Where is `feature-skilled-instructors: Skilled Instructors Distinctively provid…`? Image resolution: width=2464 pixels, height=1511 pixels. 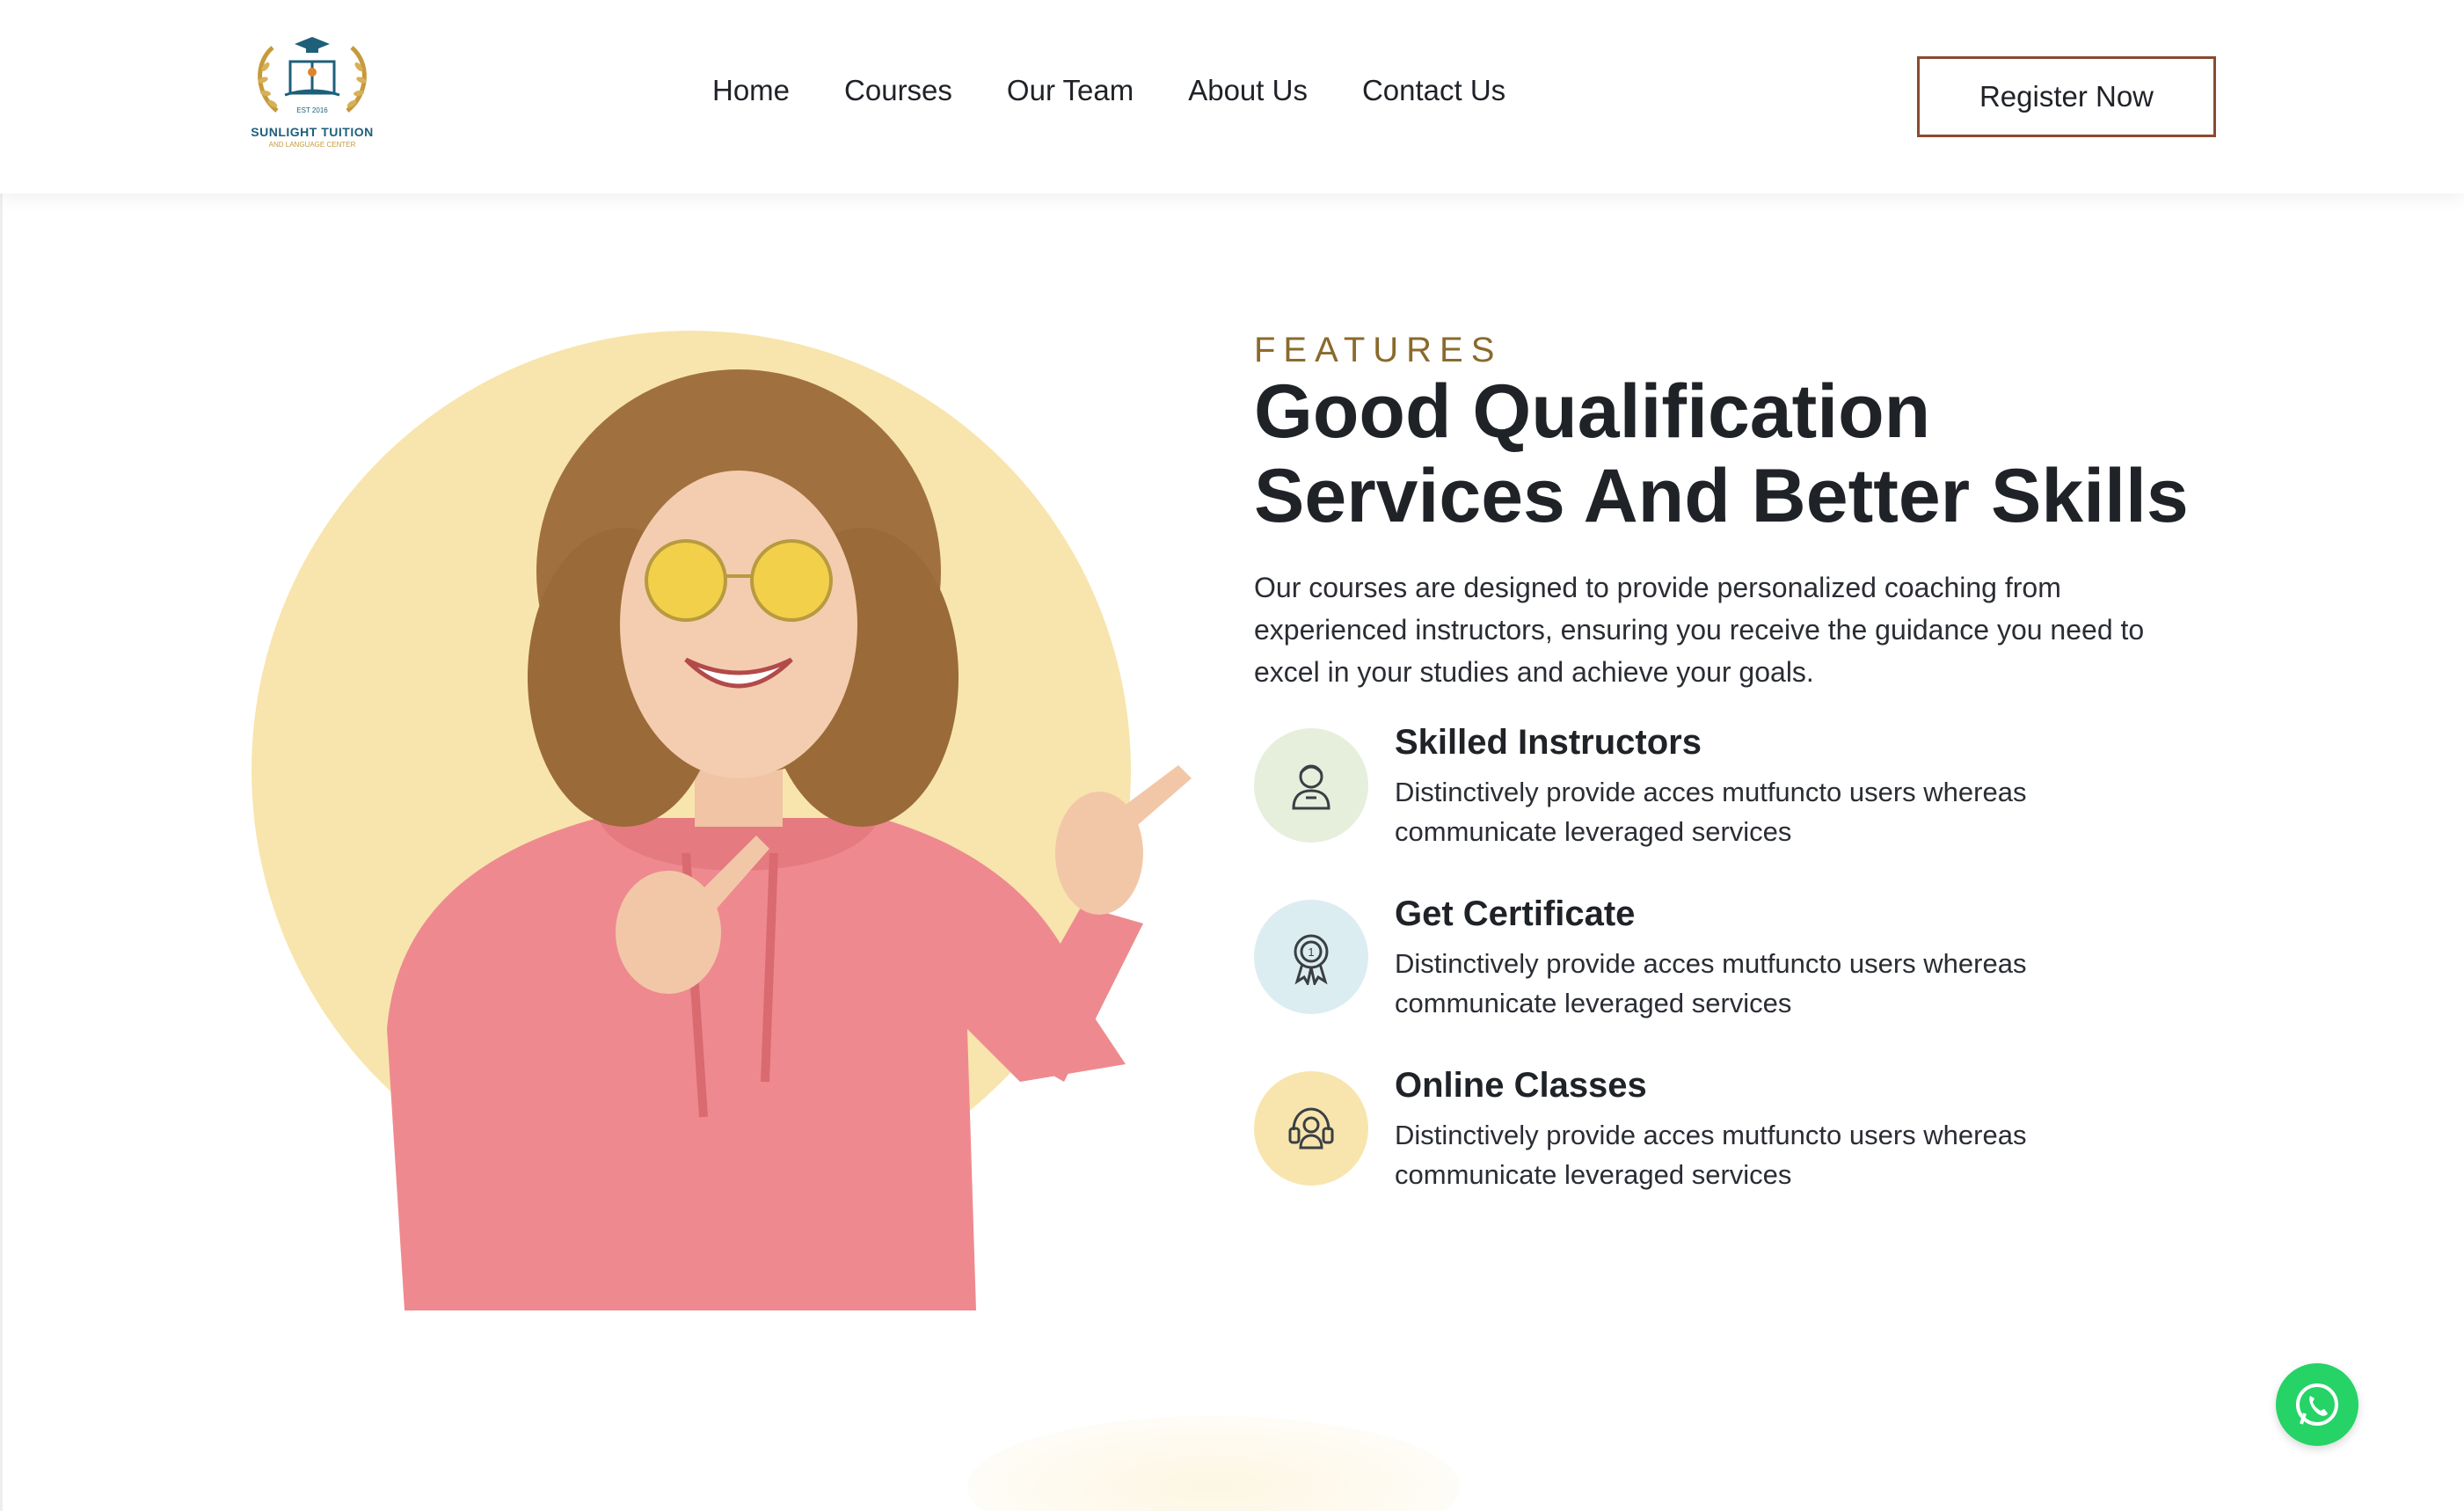
feature-skilled-instructors: Skilled Instructors Distinctively provid… is located at coordinates (1737, 787).